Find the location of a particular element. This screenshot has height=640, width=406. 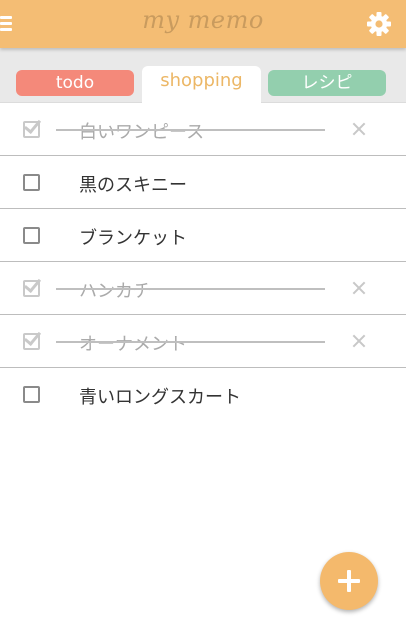

item-label: 白いワンピース is located at coordinates (142, 132).